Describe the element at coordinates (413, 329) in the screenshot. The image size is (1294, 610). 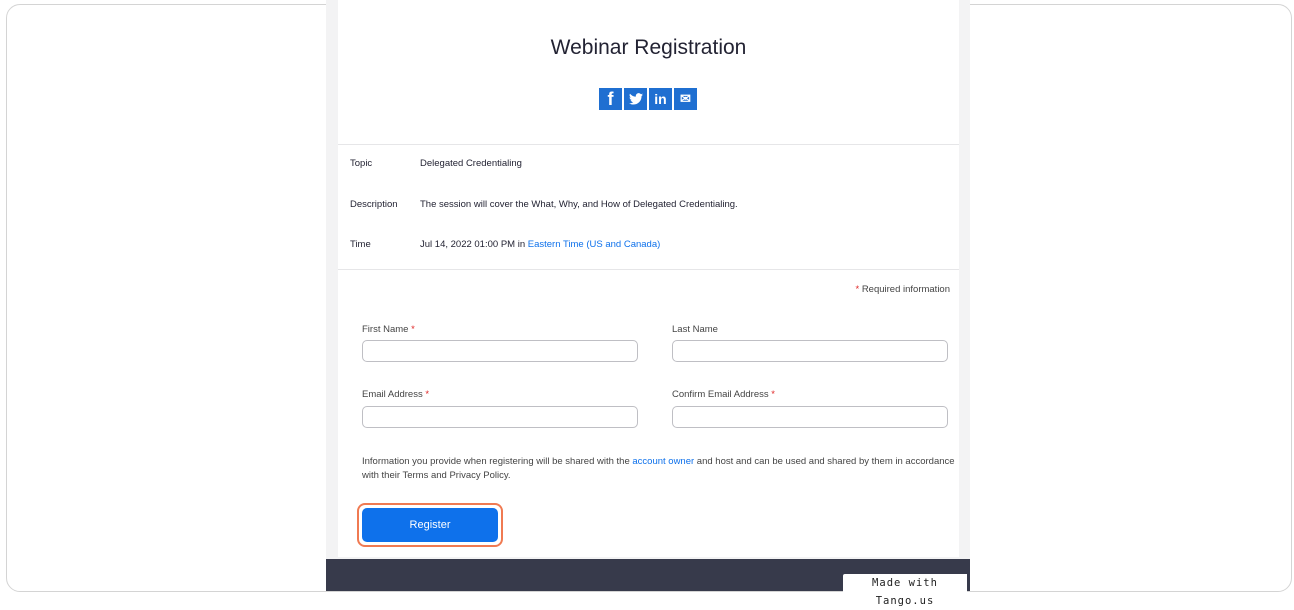
I see `first-name-required-star: *` at that location.